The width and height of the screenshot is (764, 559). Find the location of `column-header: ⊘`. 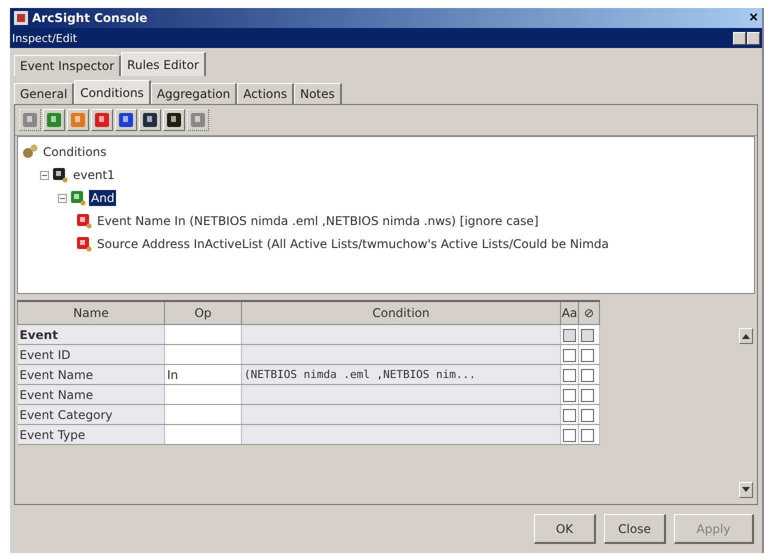

column-header: ⊘ is located at coordinates (589, 312).